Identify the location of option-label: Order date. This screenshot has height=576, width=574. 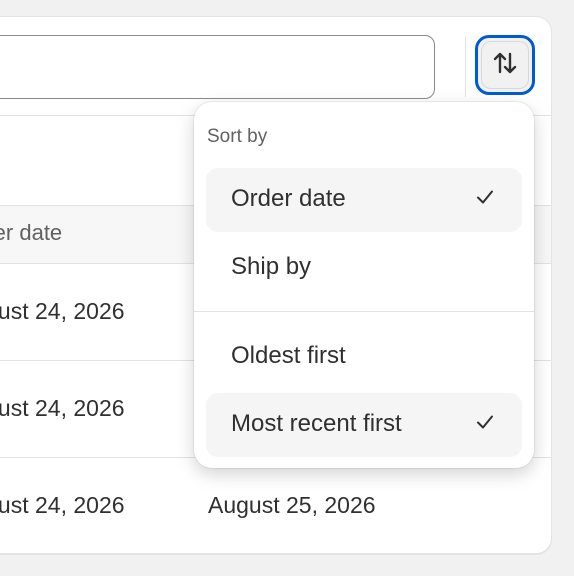
(288, 198).